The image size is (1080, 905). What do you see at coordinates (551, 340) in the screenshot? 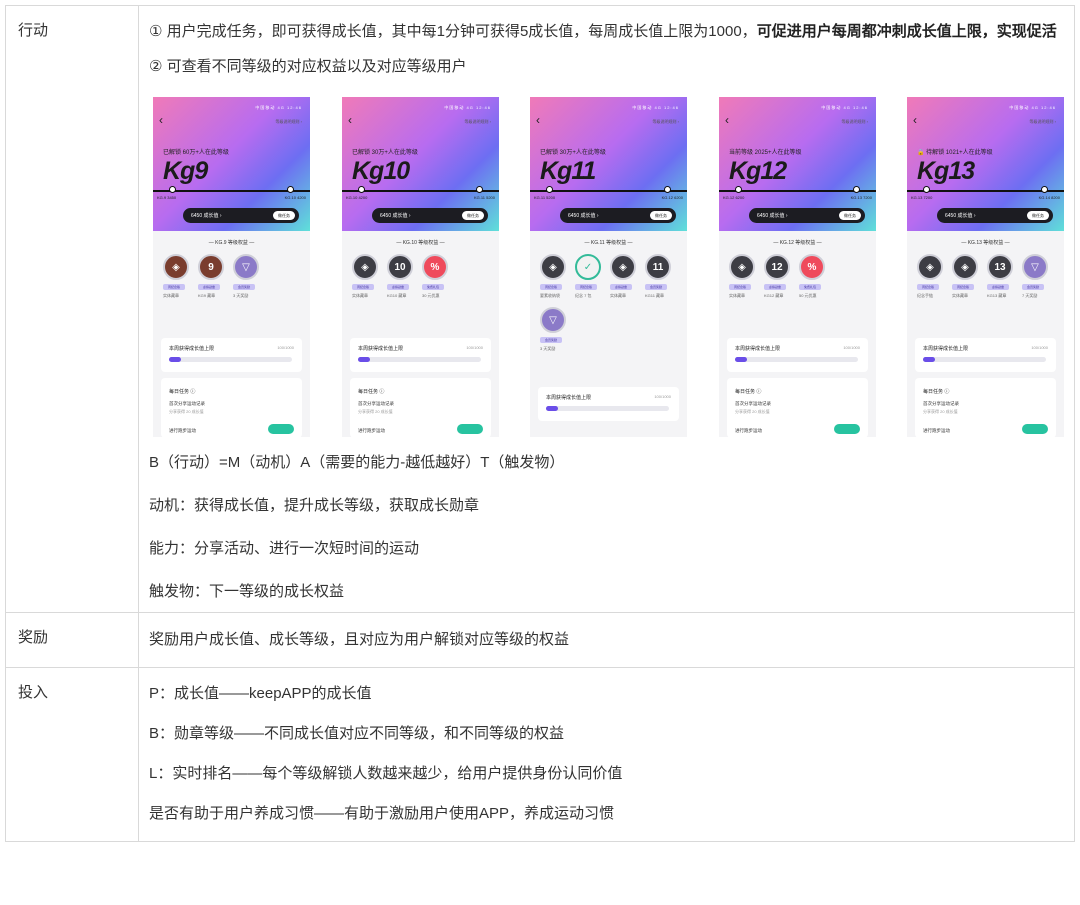
I see `benefit-tag: 会员奖励` at bounding box center [551, 340].